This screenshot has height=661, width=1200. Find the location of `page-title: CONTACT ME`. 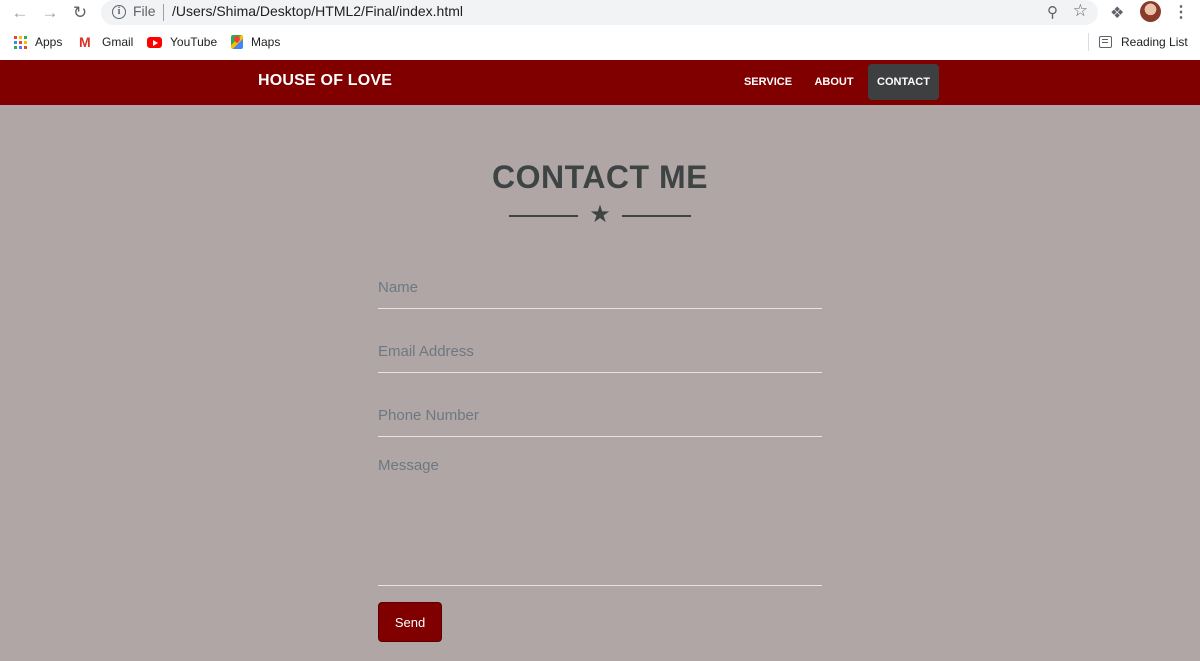

page-title: CONTACT ME is located at coordinates (600, 177).